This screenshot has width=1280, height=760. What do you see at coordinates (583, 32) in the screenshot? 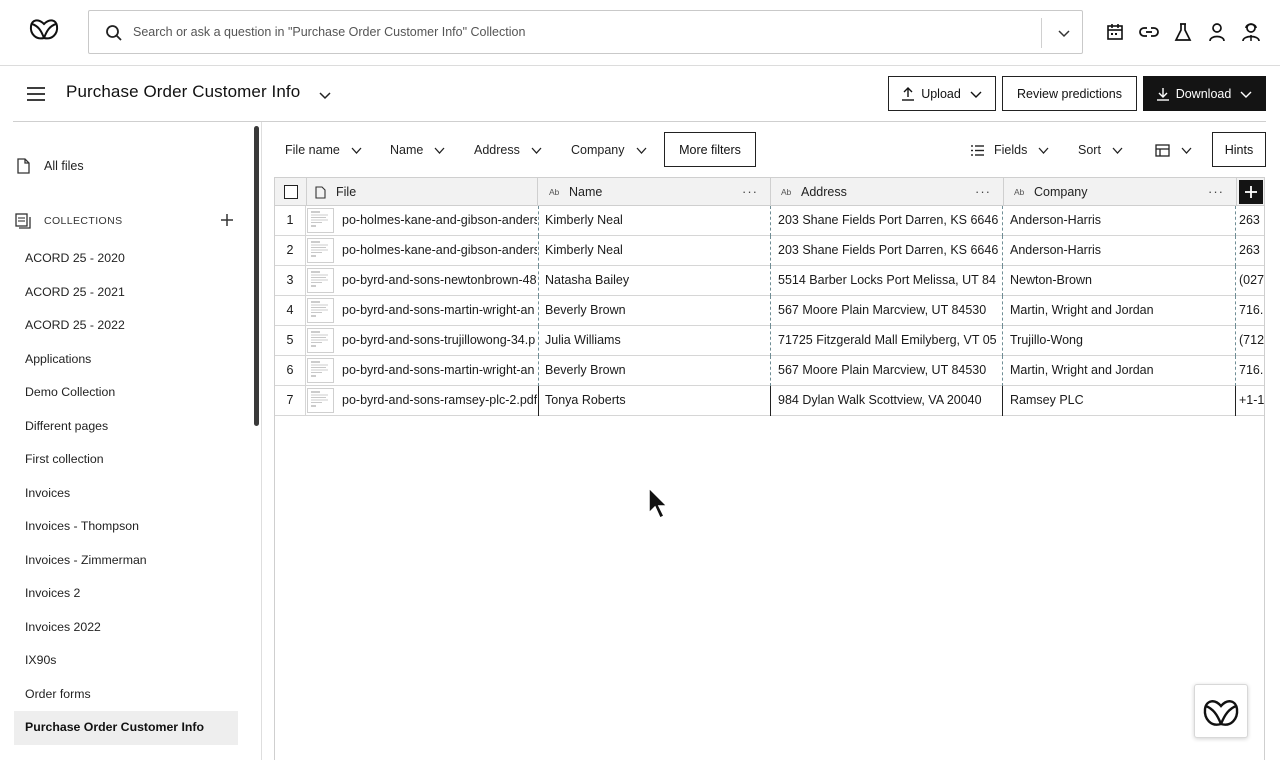
I see `search-input` at bounding box center [583, 32].